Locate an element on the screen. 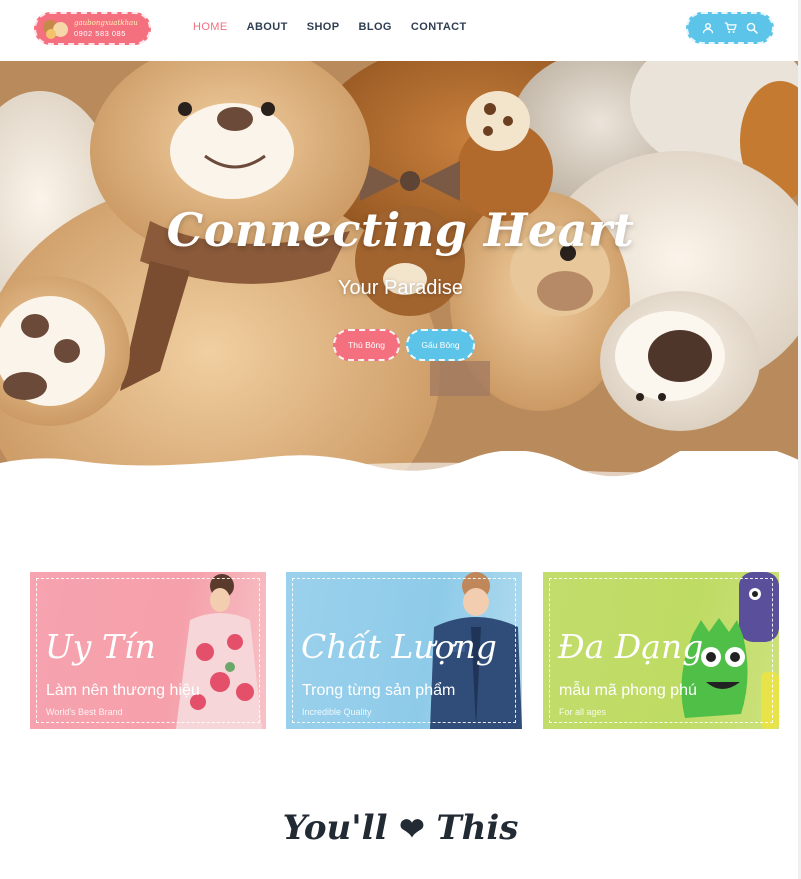  hero-subtitle: Your Paradise is located at coordinates (400, 288).